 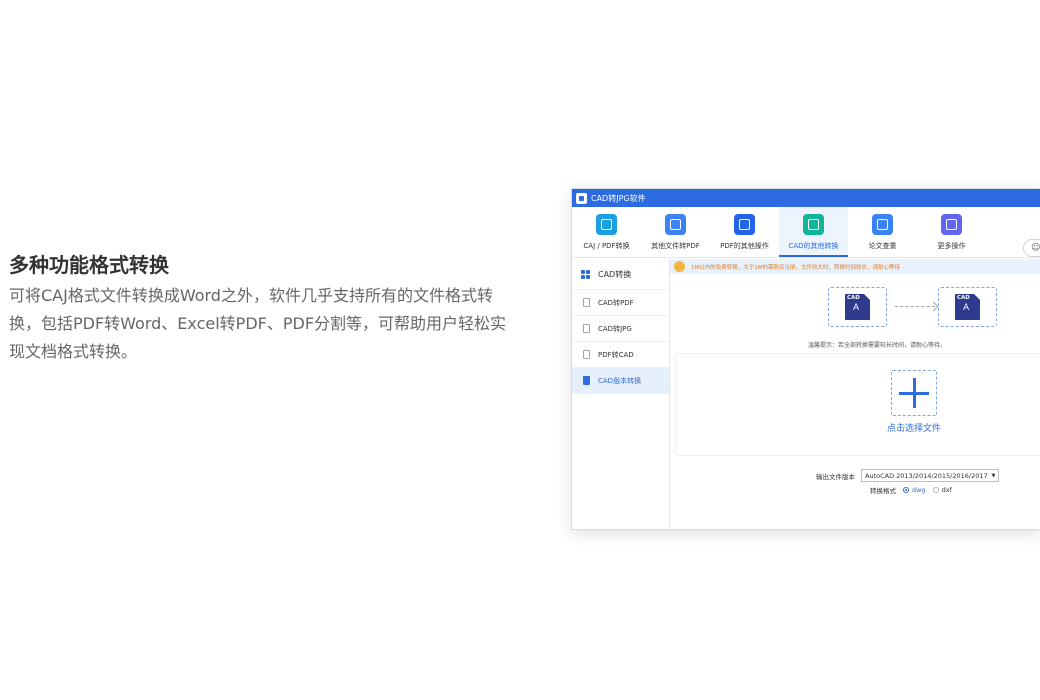 What do you see at coordinates (882, 224) in the screenshot?
I see `search-icon` at bounding box center [882, 224].